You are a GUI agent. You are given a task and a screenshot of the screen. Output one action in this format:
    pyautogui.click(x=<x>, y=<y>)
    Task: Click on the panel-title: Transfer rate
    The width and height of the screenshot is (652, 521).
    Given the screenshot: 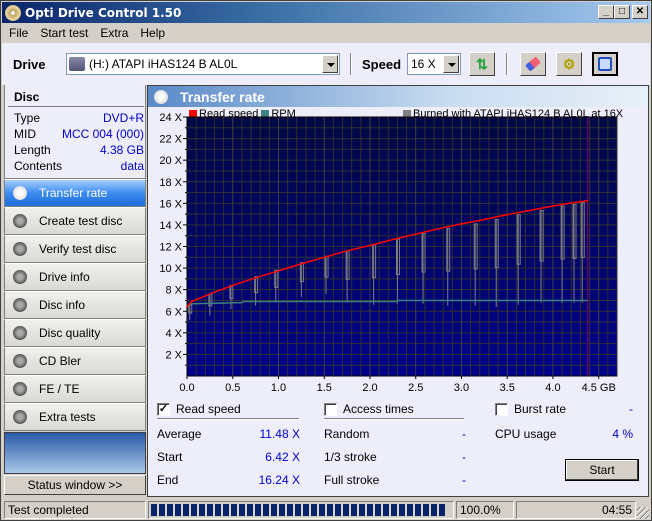 What is the action you would take?
    pyautogui.click(x=222, y=96)
    